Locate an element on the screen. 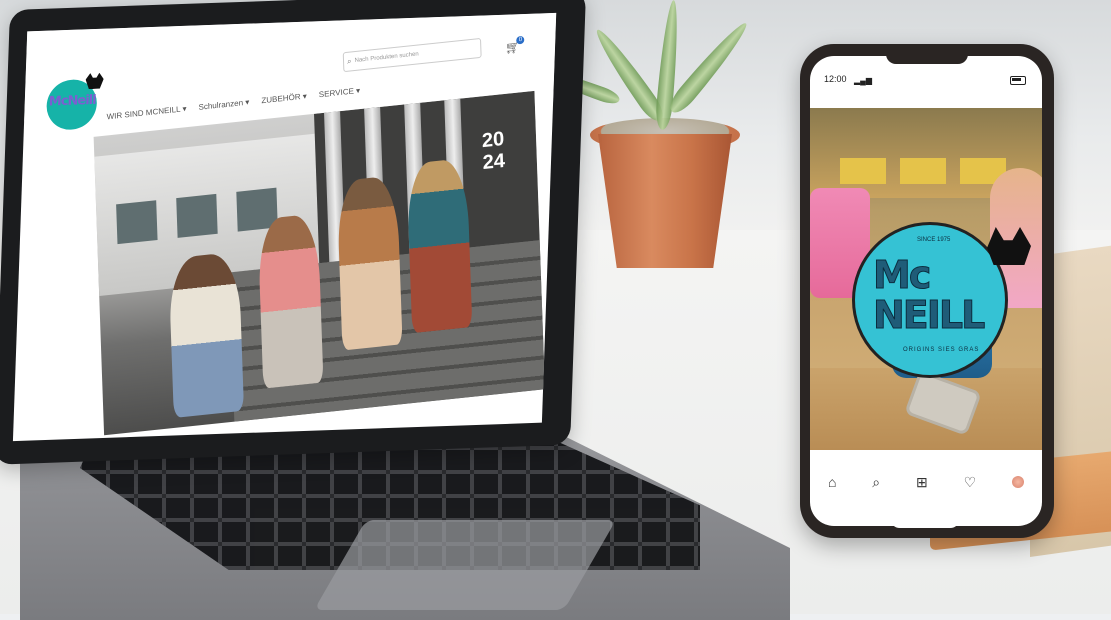 The image size is (1111, 620). avatar is located at coordinates (1018, 482).